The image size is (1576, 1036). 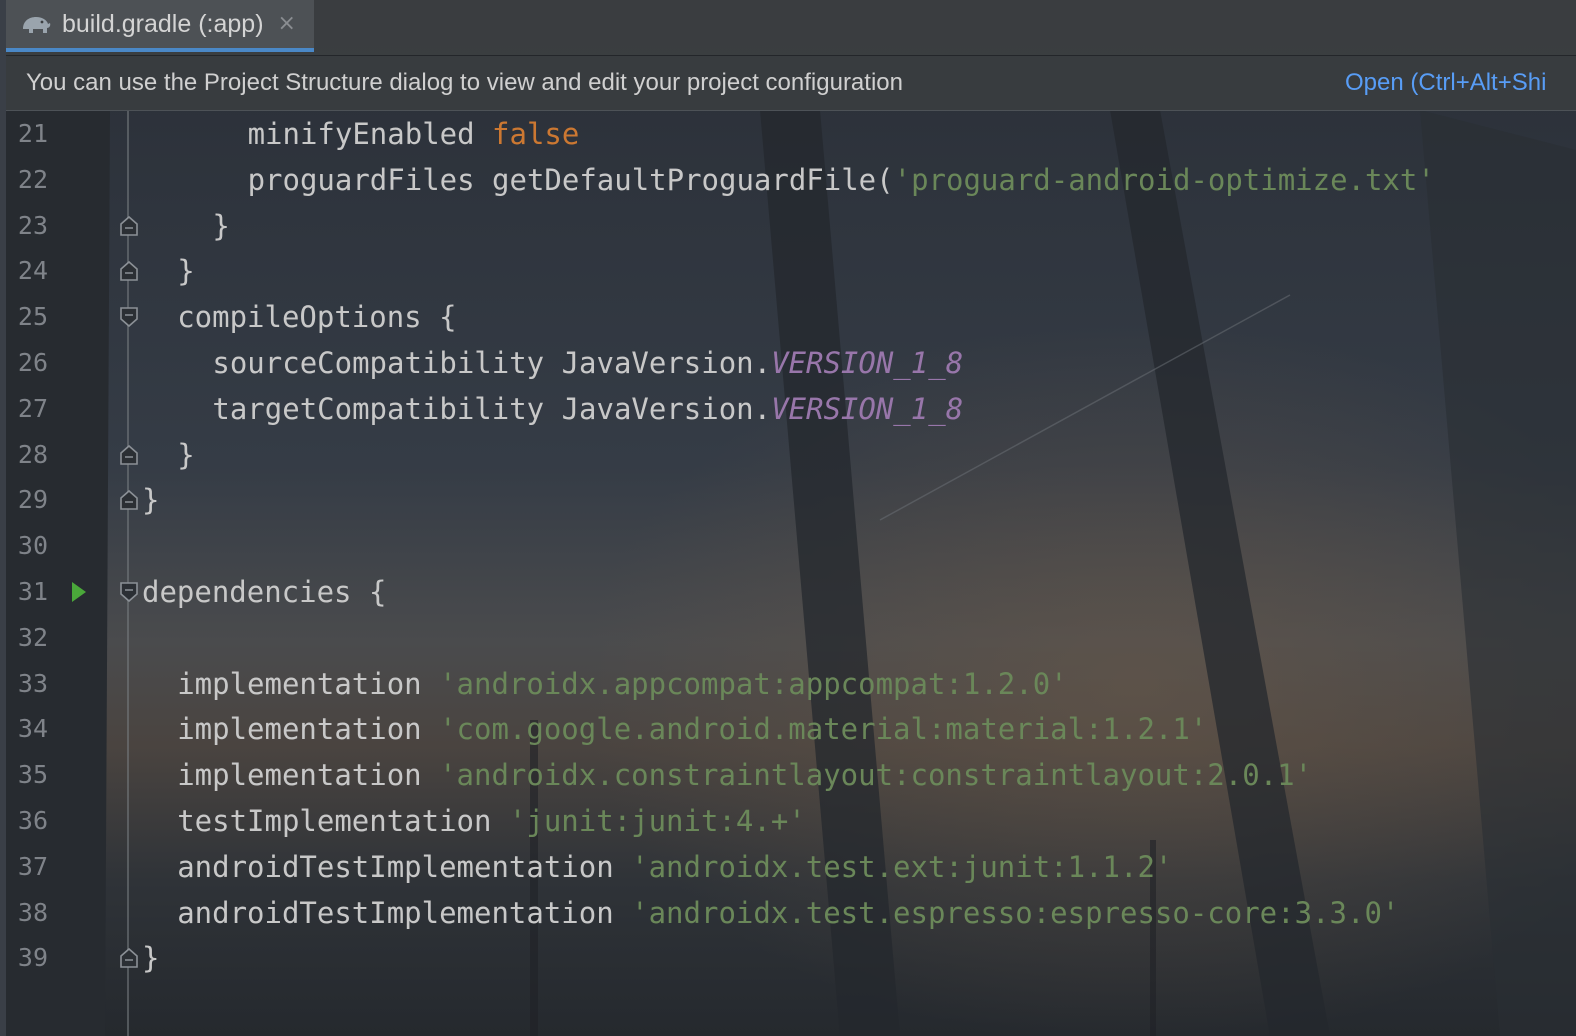 I want to click on code-text: dependencies {, so click(x=264, y=592).